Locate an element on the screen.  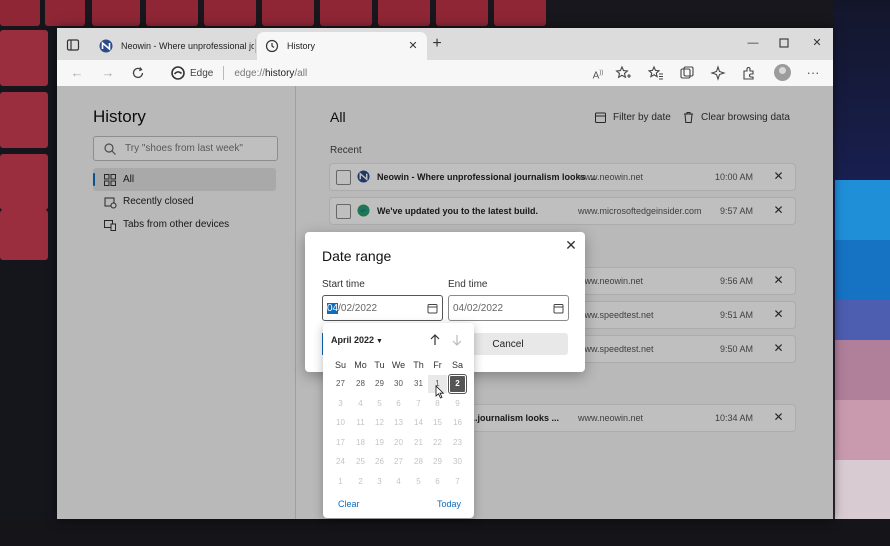
calendar-day: 17 is located at coordinates (340, 443).